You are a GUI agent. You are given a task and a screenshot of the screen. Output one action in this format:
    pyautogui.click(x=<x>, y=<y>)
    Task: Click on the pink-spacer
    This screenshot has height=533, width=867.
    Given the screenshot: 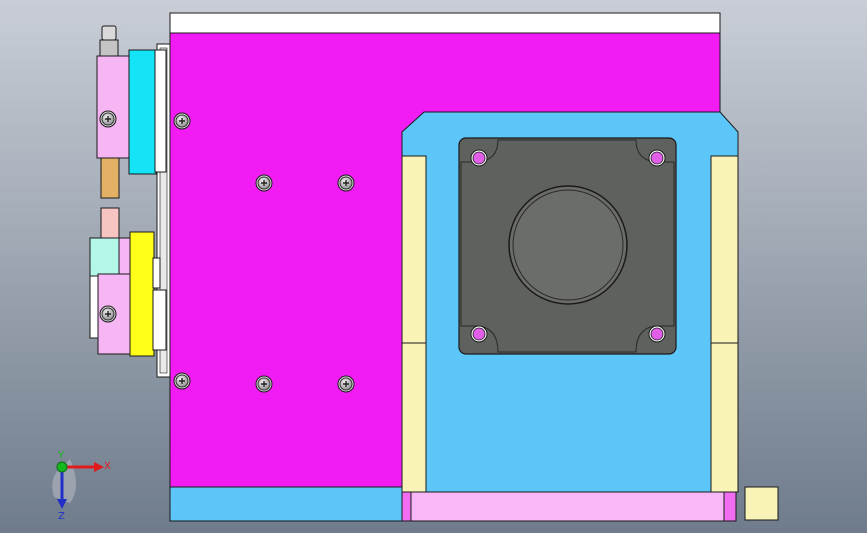 What is the action you would take?
    pyautogui.click(x=110, y=223)
    